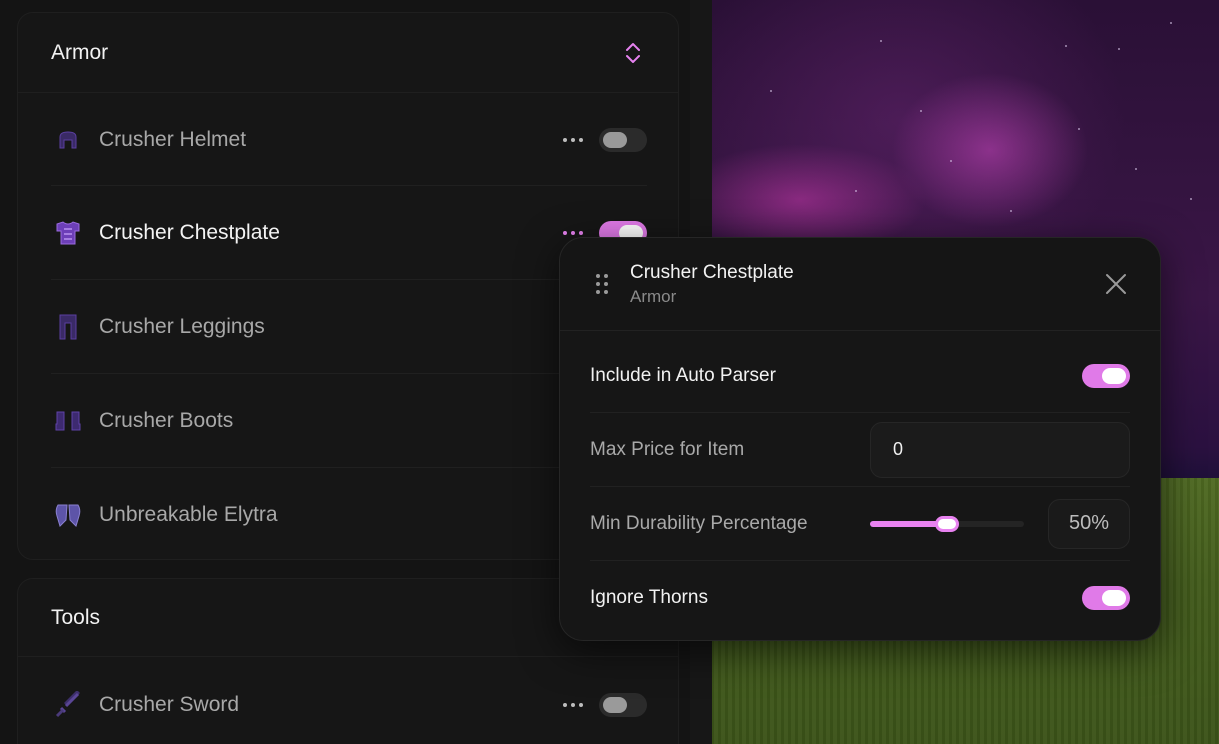  What do you see at coordinates (633, 53) in the screenshot?
I see `chevron-up-down-icon` at bounding box center [633, 53].